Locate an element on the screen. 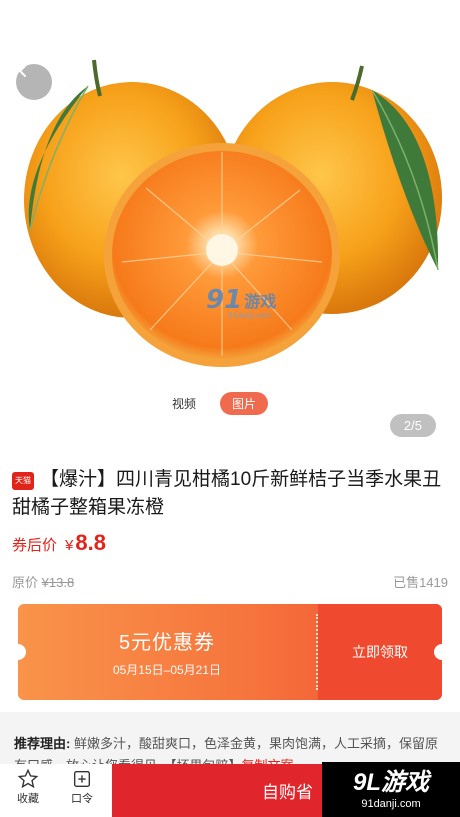  favorite-button: 收藏 is located at coordinates (28, 787).